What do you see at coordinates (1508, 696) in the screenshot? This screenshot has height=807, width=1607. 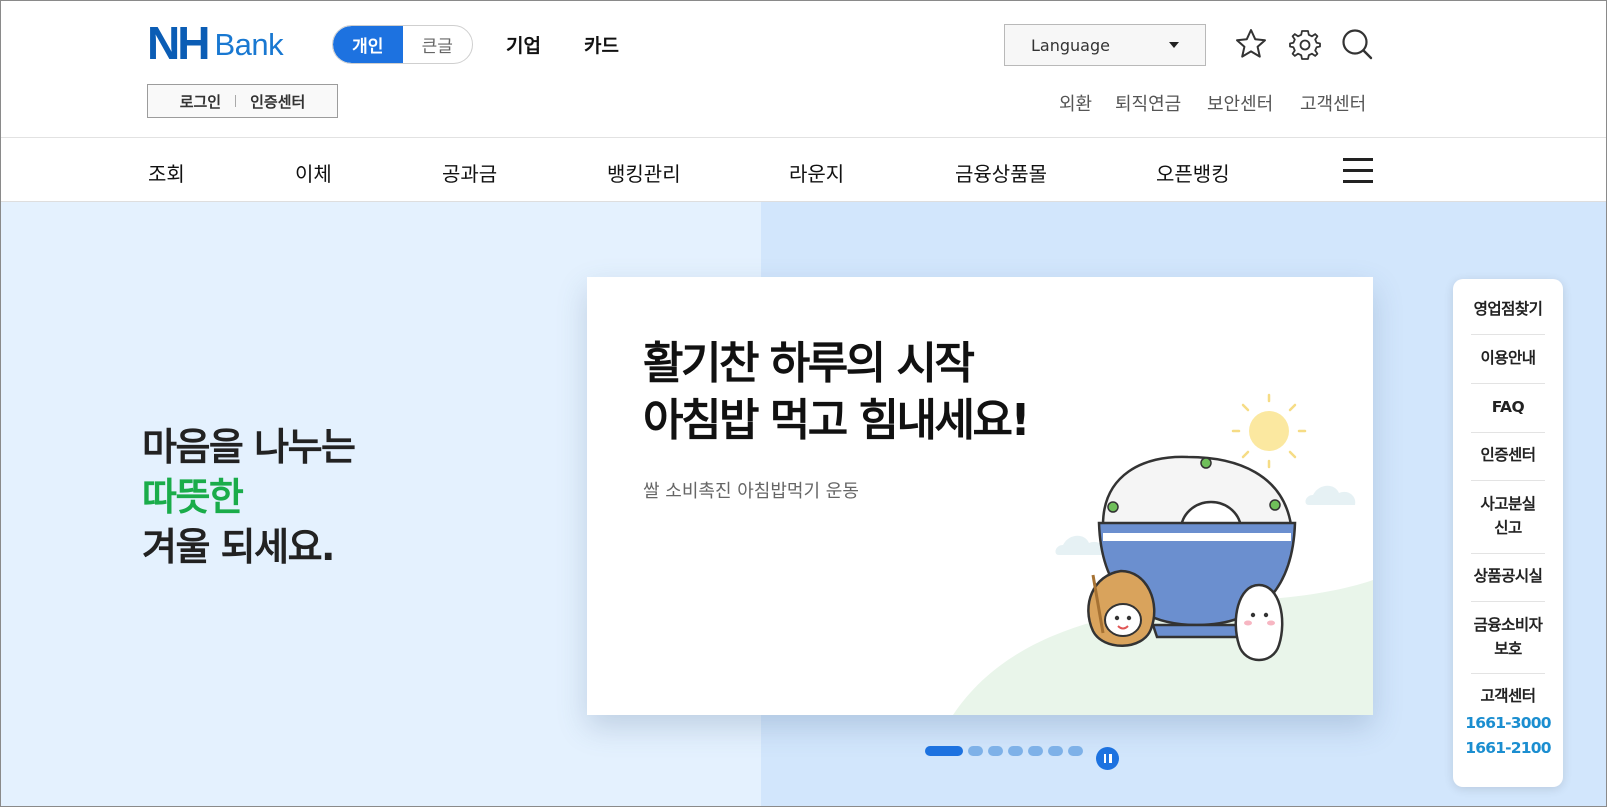 I see `quick-item-customer-center: 고객센터` at bounding box center [1508, 696].